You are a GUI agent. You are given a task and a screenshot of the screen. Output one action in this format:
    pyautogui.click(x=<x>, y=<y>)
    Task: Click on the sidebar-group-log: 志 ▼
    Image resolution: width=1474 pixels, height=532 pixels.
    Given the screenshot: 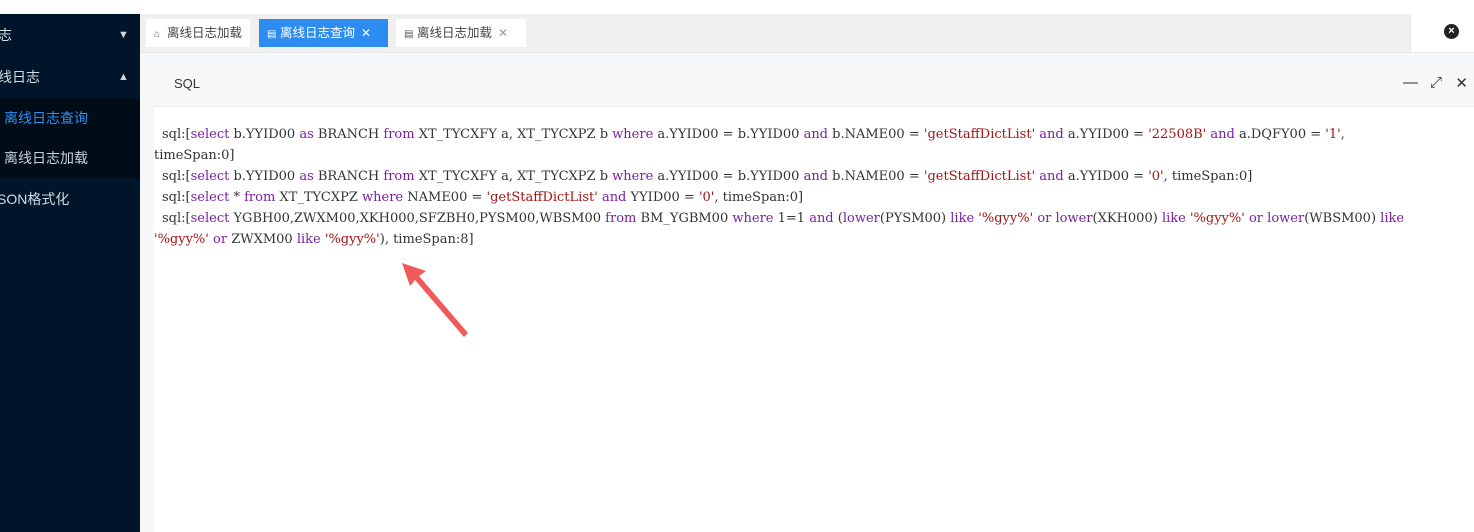 What is the action you would take?
    pyautogui.click(x=70, y=35)
    